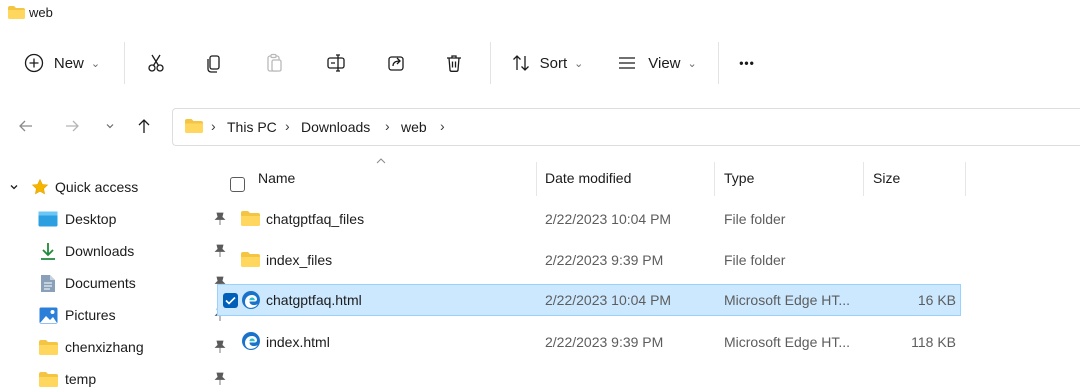 The image size is (1080, 392). Describe the element at coordinates (627, 63) in the screenshot. I see `view-lines-icon` at that location.